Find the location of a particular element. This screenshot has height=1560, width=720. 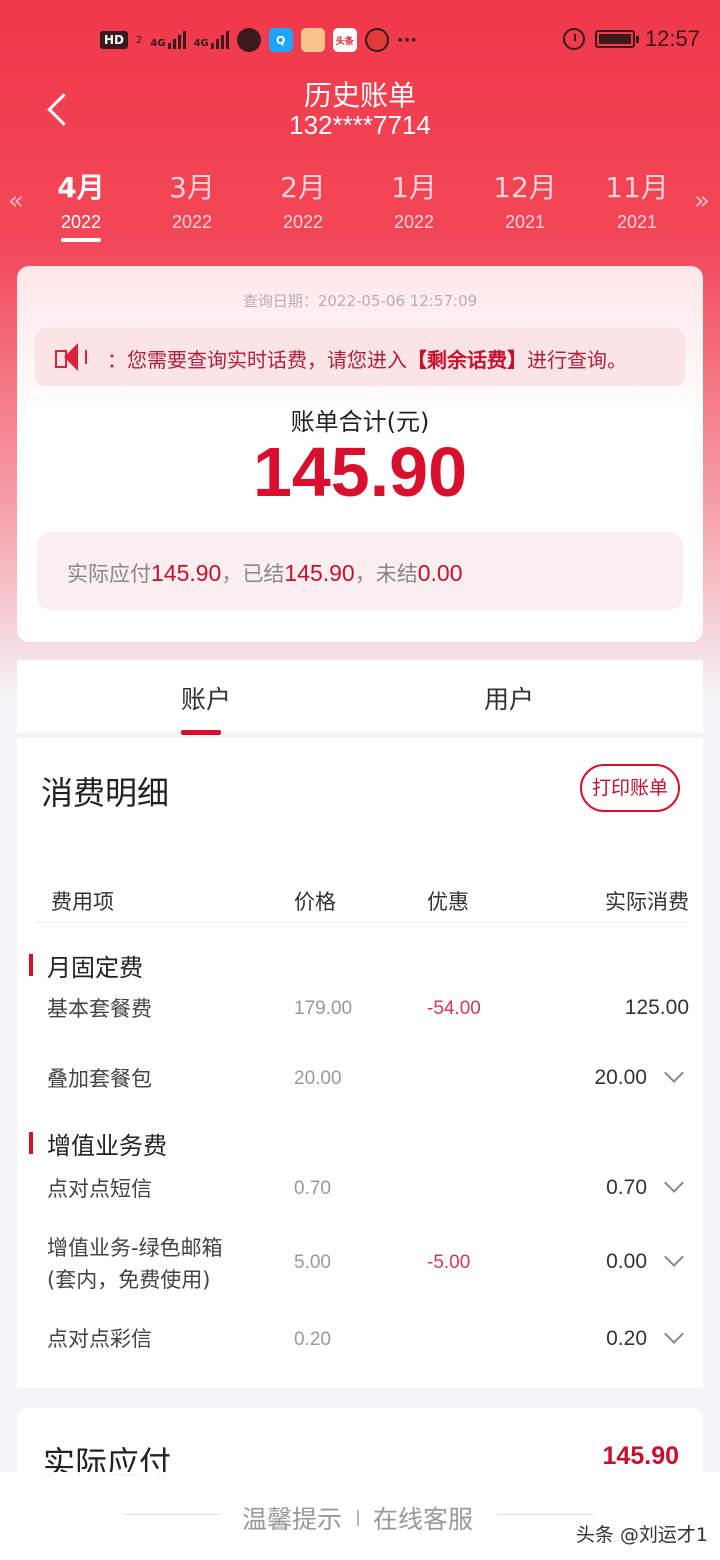

hd-icon: HD is located at coordinates (114, 40).